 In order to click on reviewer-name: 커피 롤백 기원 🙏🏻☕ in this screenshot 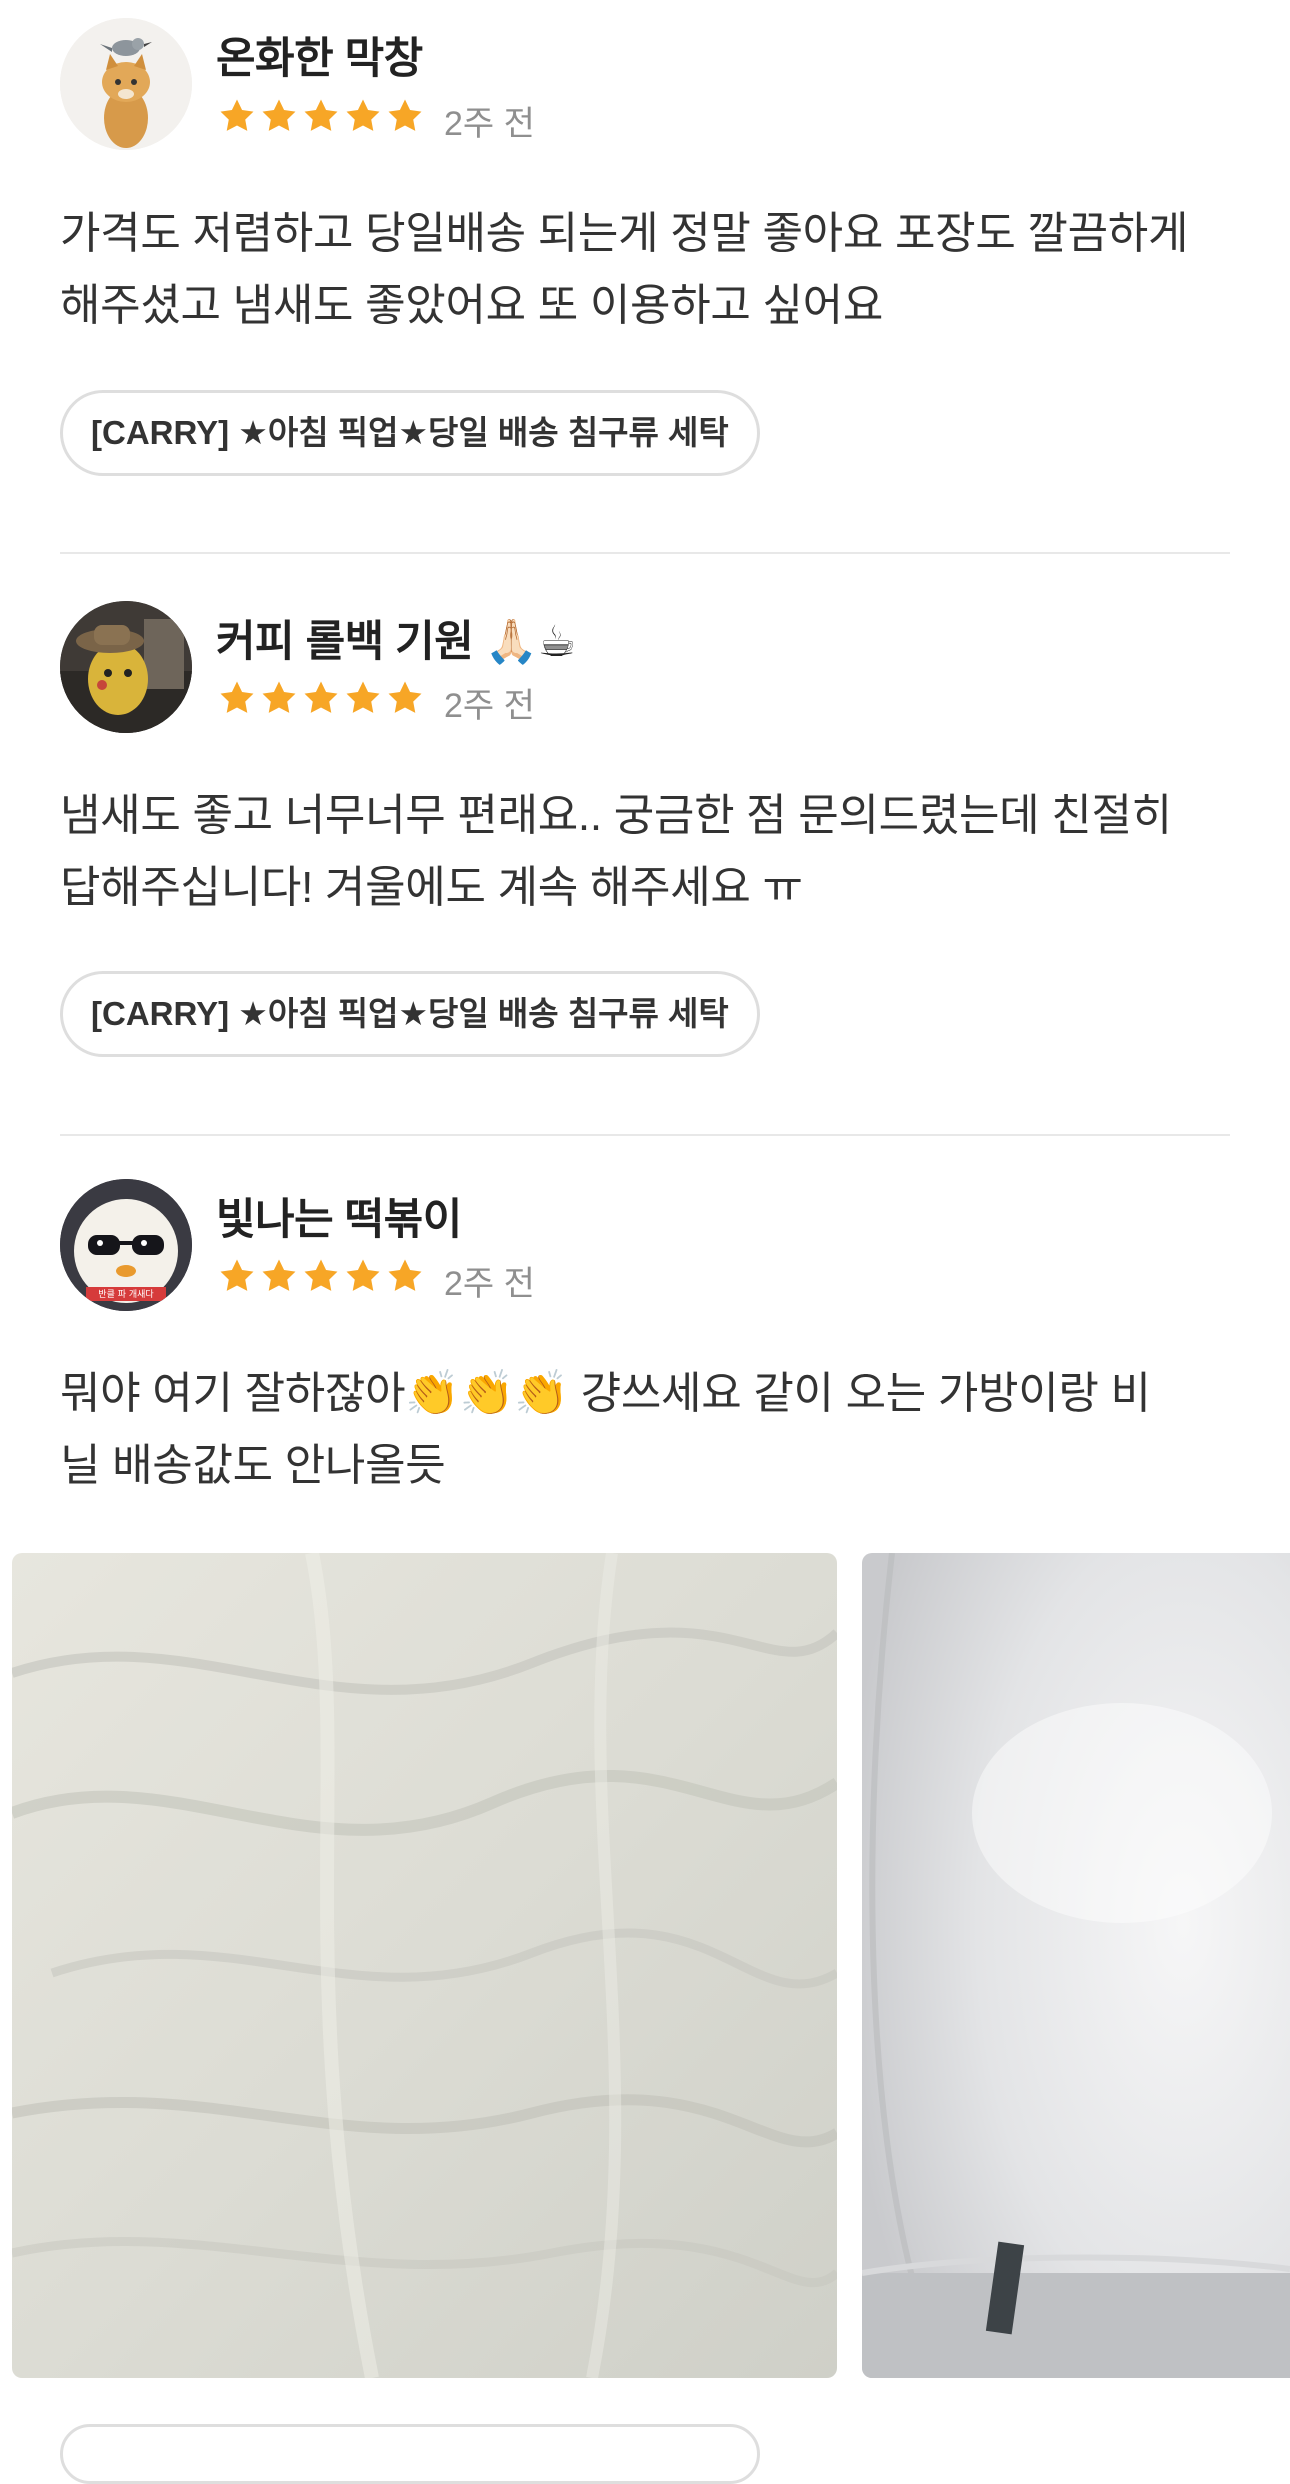, I will do `click(396, 638)`.